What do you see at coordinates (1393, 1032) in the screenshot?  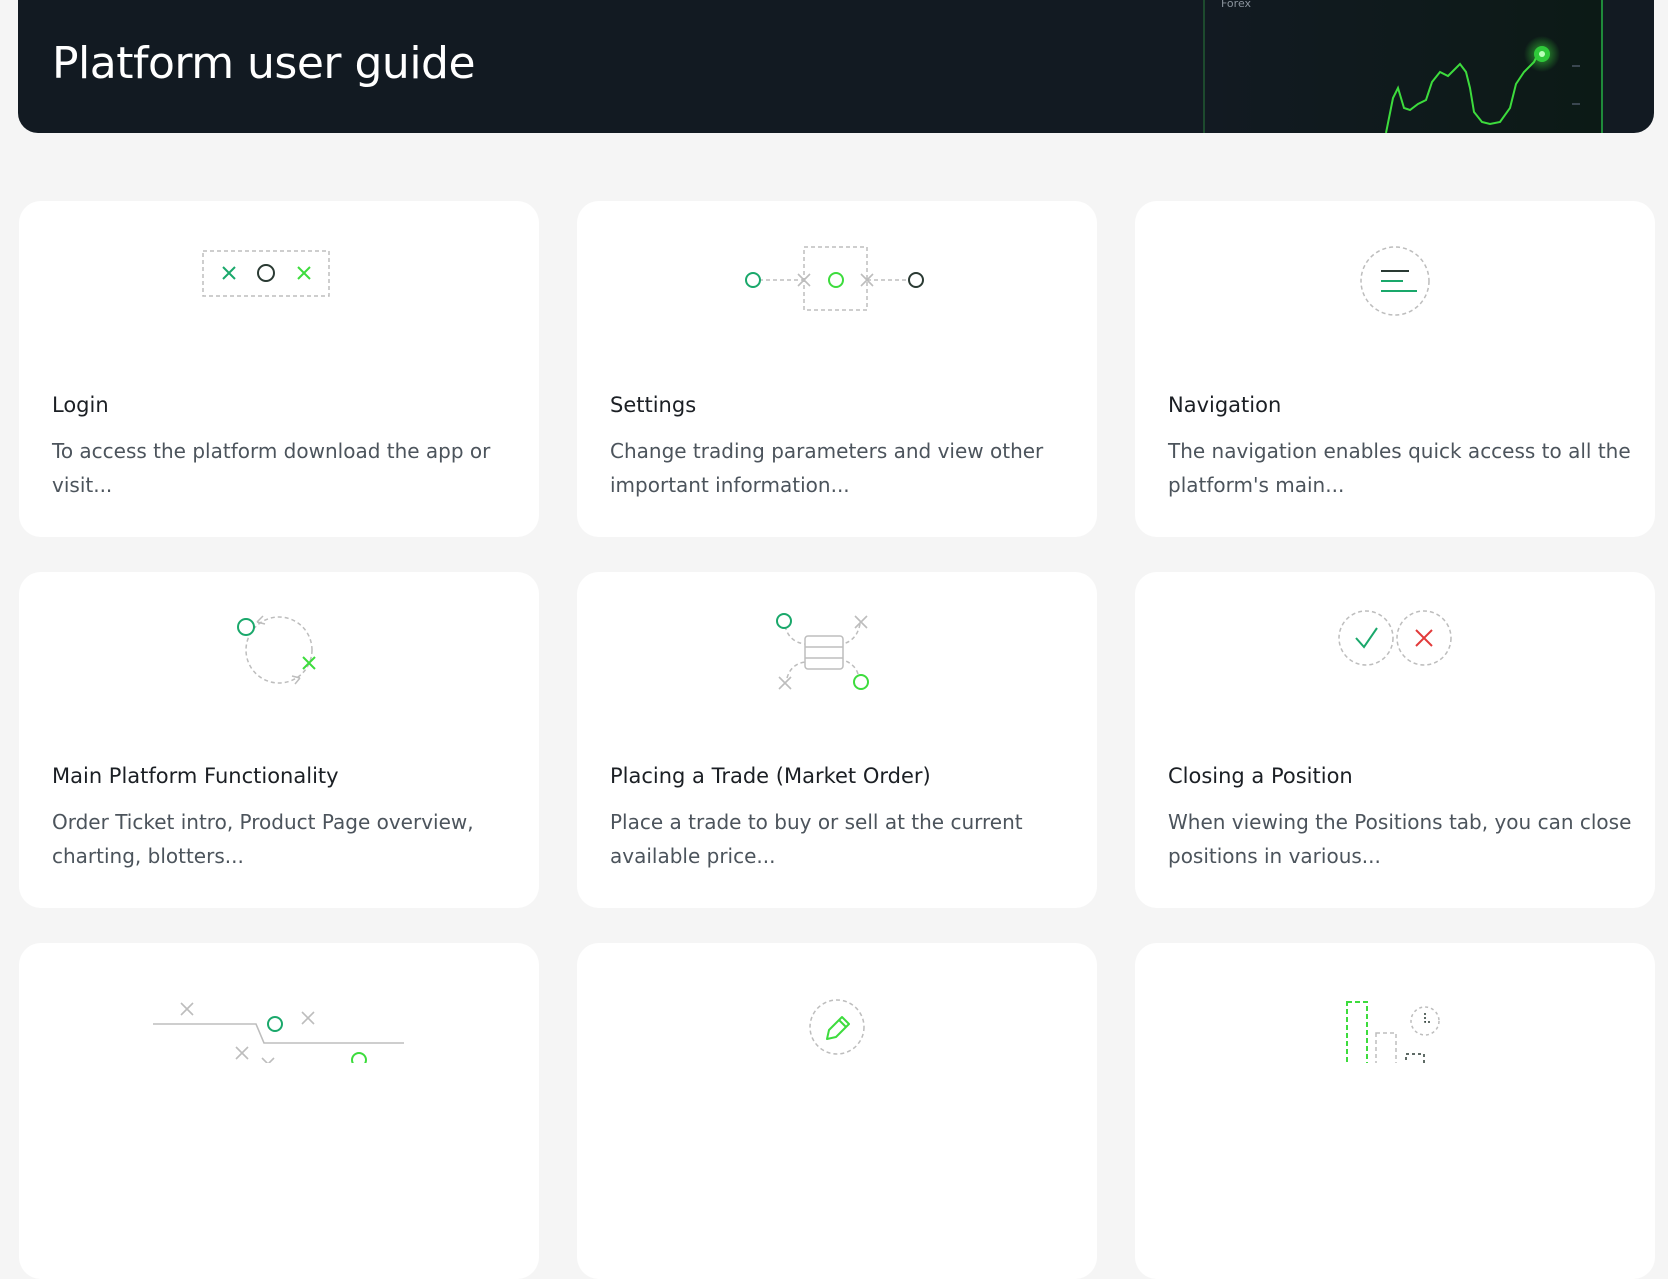 I see `chart-bars-icon` at bounding box center [1393, 1032].